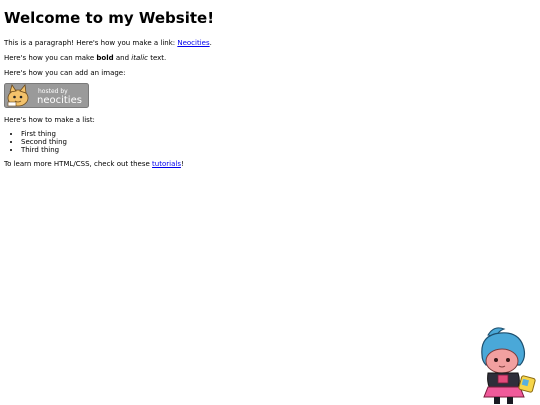 This screenshot has width=540, height=405. Describe the element at coordinates (508, 365) in the screenshot. I see `cookie-character-icon` at that location.